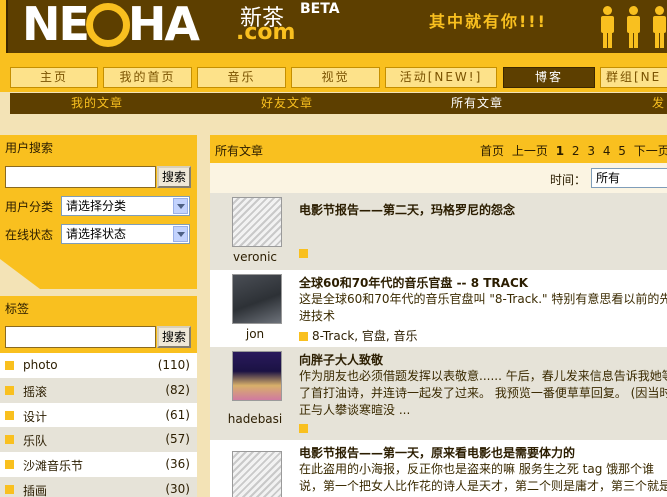  Describe the element at coordinates (413, 282) in the screenshot. I see `post-title: 全球60和70年代的音乐官盘 -- 8 TRACK` at that location.